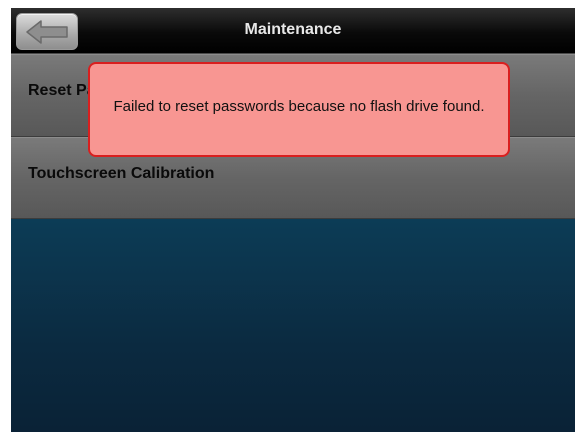 The height and width of the screenshot is (432, 575). I want to click on menu-item-label: Touchscreen Calibration, so click(121, 173).